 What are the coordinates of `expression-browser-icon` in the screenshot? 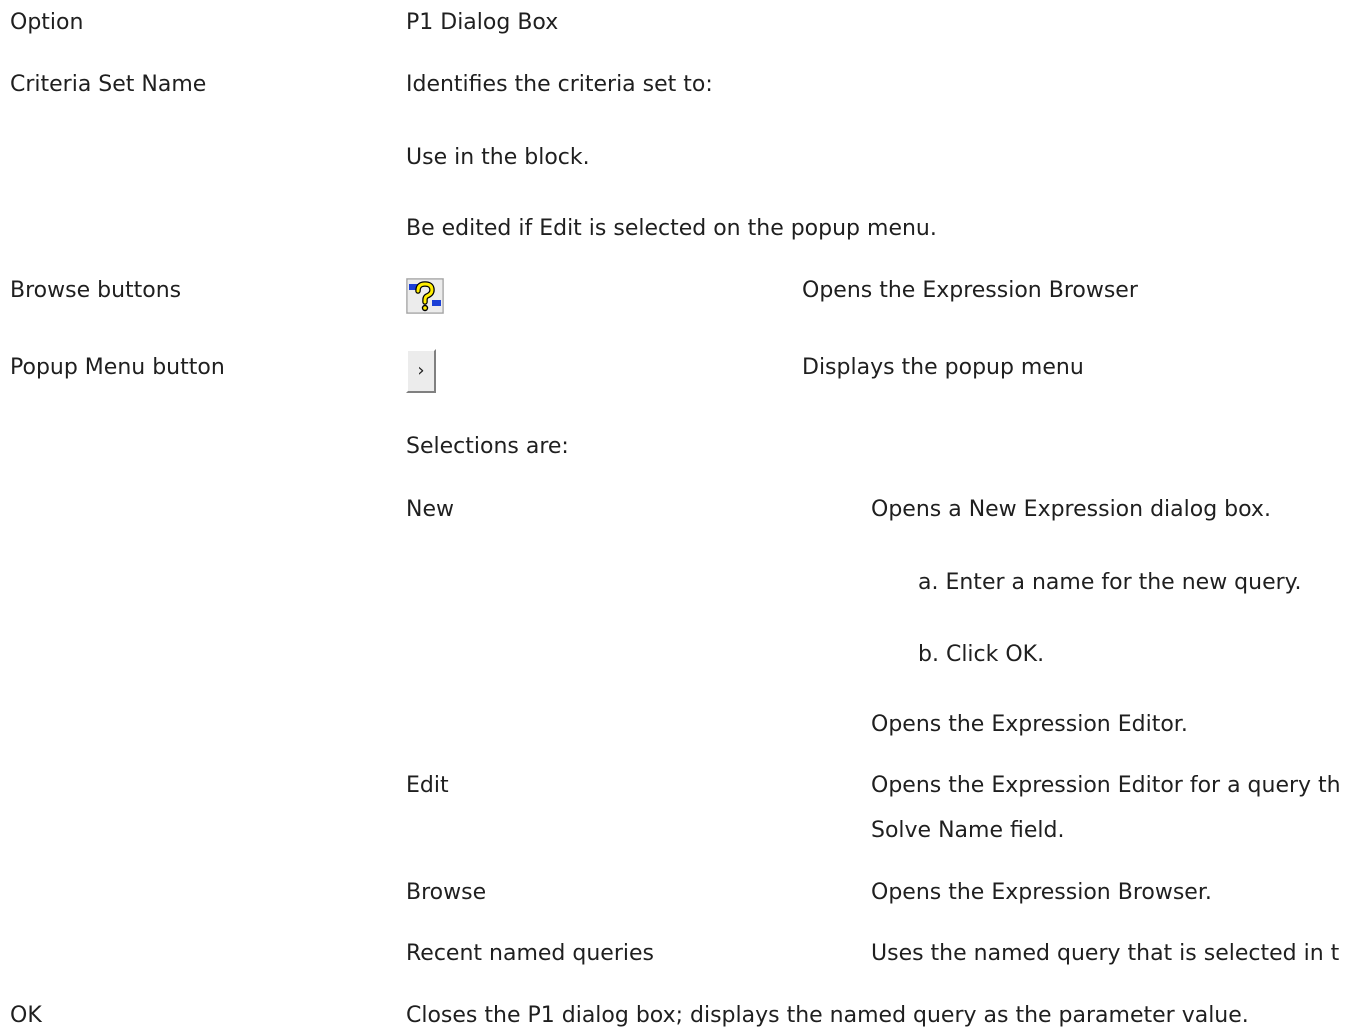 It's located at (425, 296).